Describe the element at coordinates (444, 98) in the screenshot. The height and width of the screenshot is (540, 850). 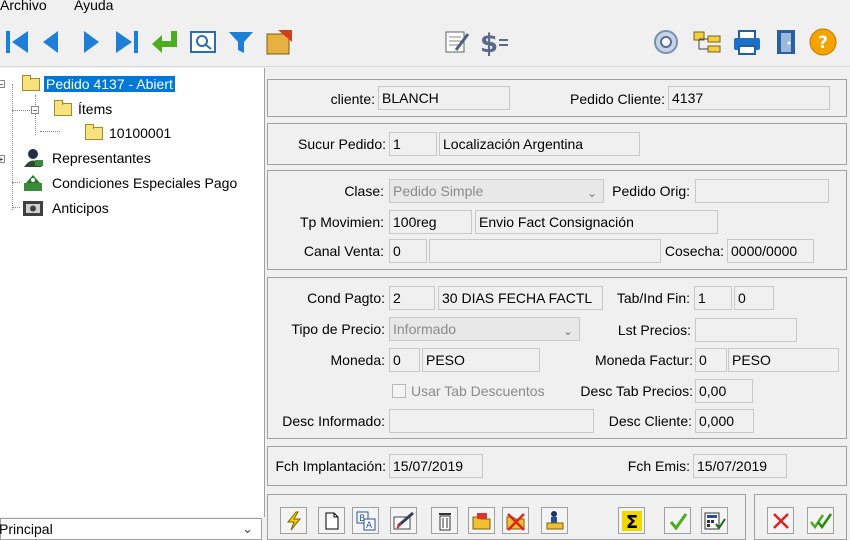
I see `cliente-field: BLANCH` at that location.